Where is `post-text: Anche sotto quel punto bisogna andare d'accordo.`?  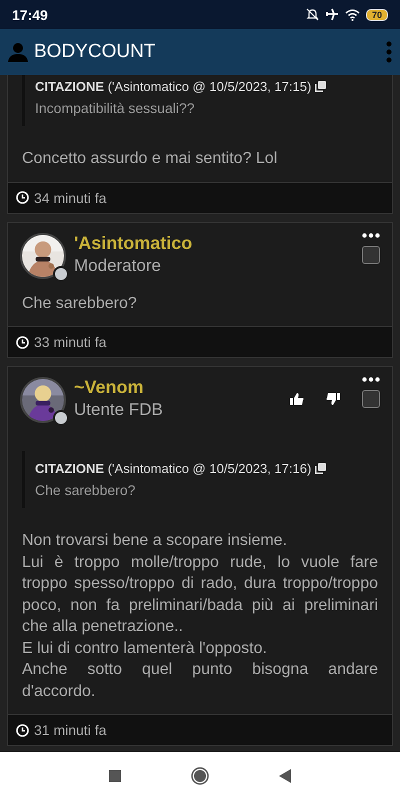 post-text: Anche sotto quel punto bisogna andare d'accordo. is located at coordinates (200, 681).